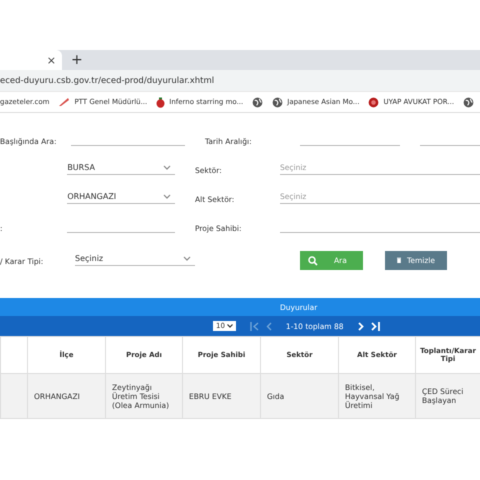  What do you see at coordinates (269, 326) in the screenshot?
I see `previous-page-icon` at bounding box center [269, 326].